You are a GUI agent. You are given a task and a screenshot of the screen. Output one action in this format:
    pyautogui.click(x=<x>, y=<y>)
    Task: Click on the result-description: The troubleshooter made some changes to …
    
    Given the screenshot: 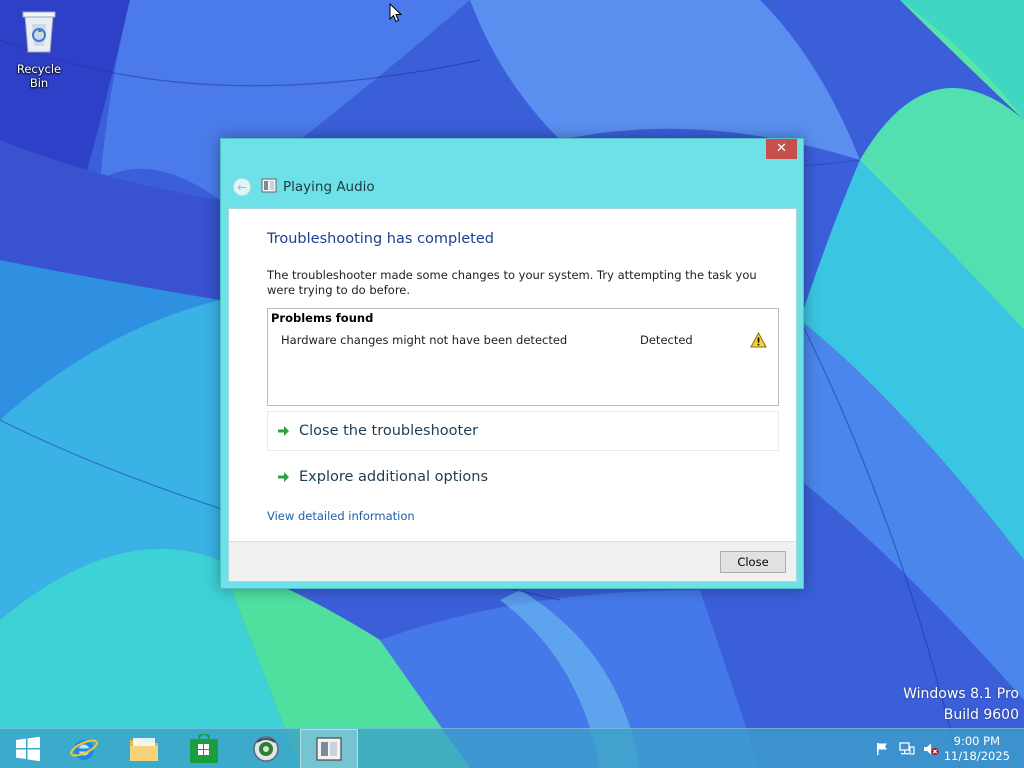 What is the action you would take?
    pyautogui.click(x=512, y=282)
    